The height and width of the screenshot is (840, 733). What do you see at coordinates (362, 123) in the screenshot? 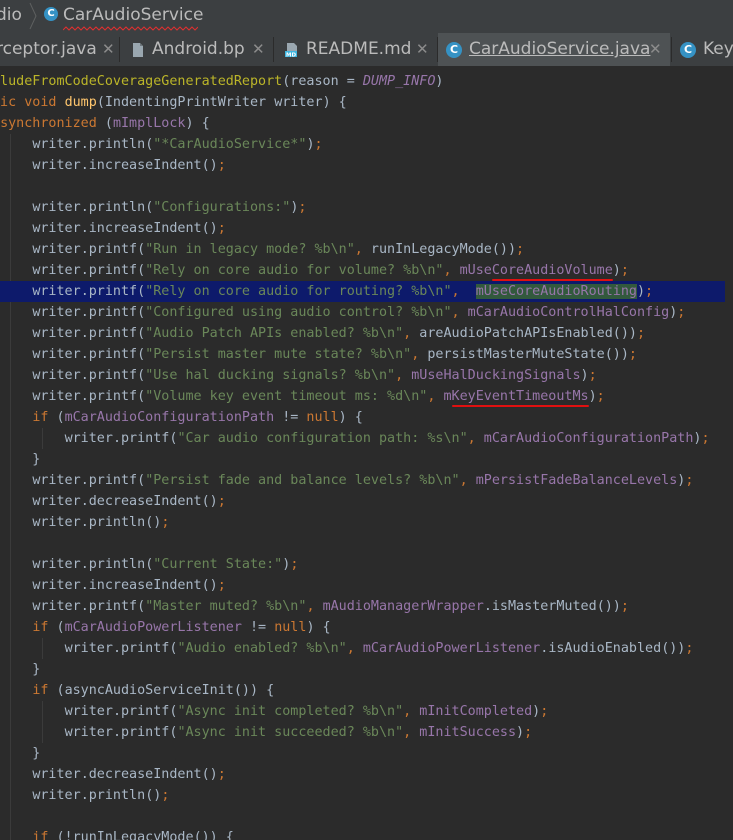
I see `code-line: synchronized (mImplLock) {` at bounding box center [362, 123].